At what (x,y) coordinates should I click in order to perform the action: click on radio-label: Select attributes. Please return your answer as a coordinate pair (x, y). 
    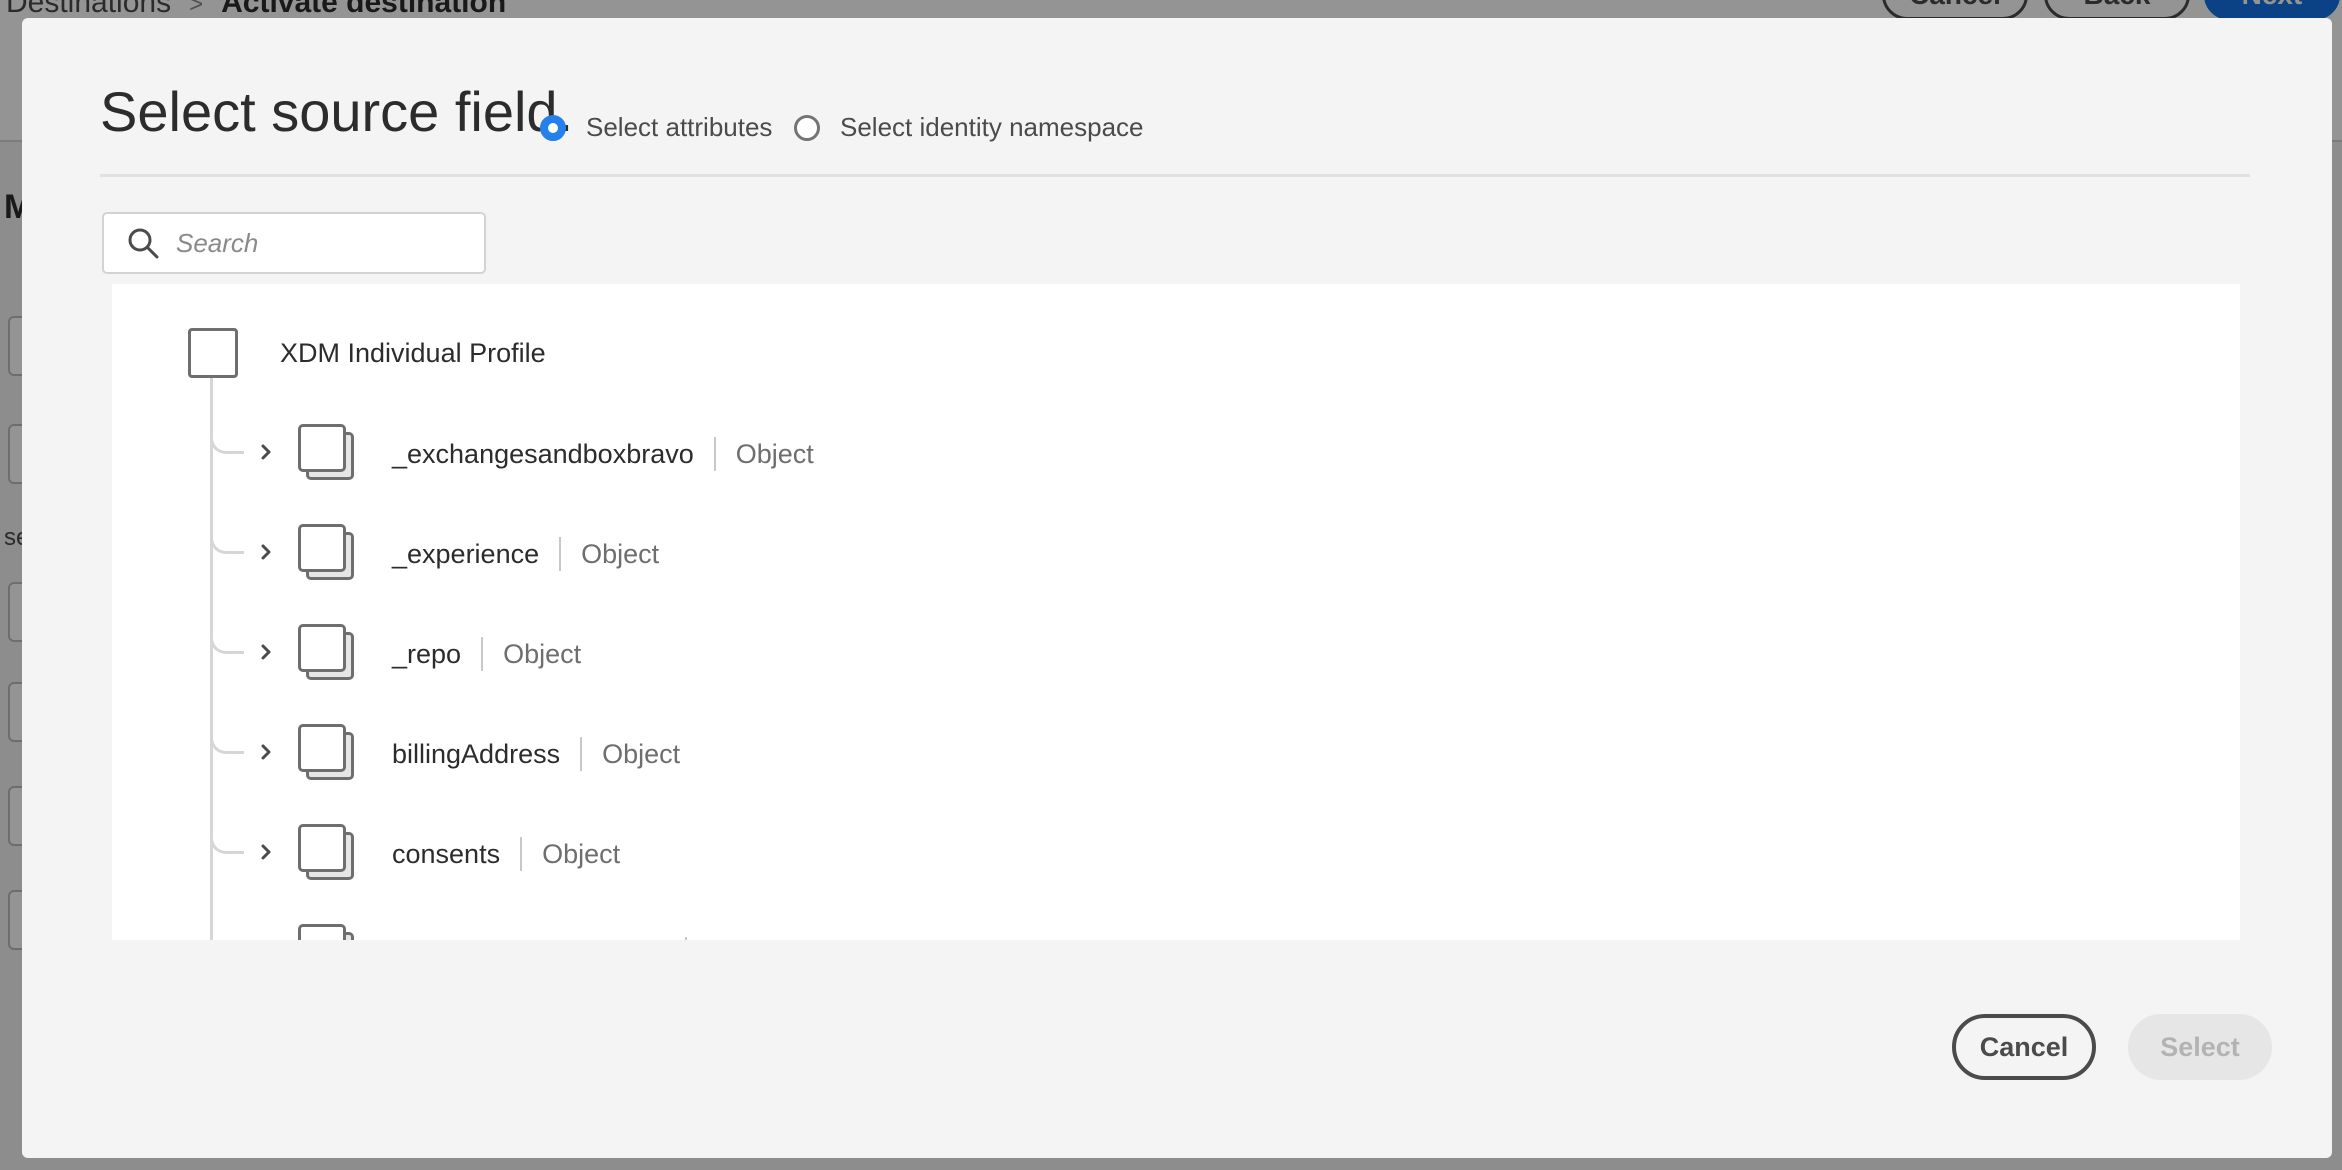
    Looking at the image, I should click on (679, 127).